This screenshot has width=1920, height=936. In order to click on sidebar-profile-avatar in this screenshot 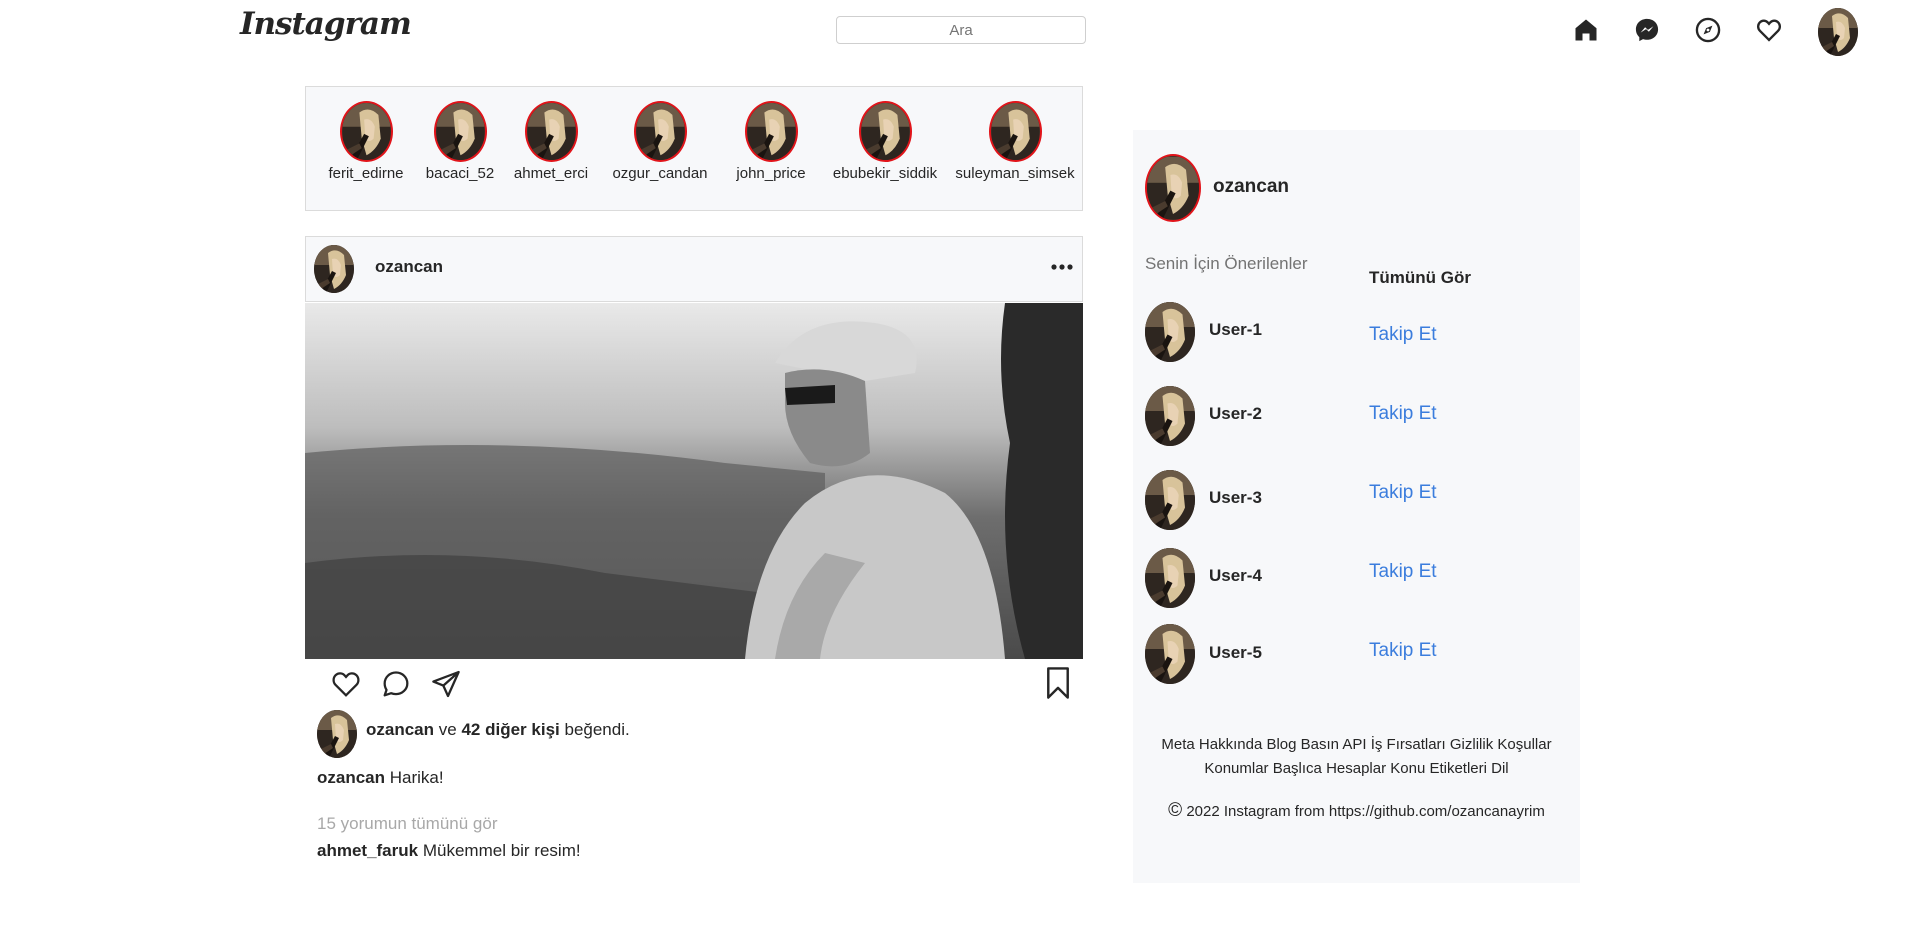, I will do `click(1173, 188)`.